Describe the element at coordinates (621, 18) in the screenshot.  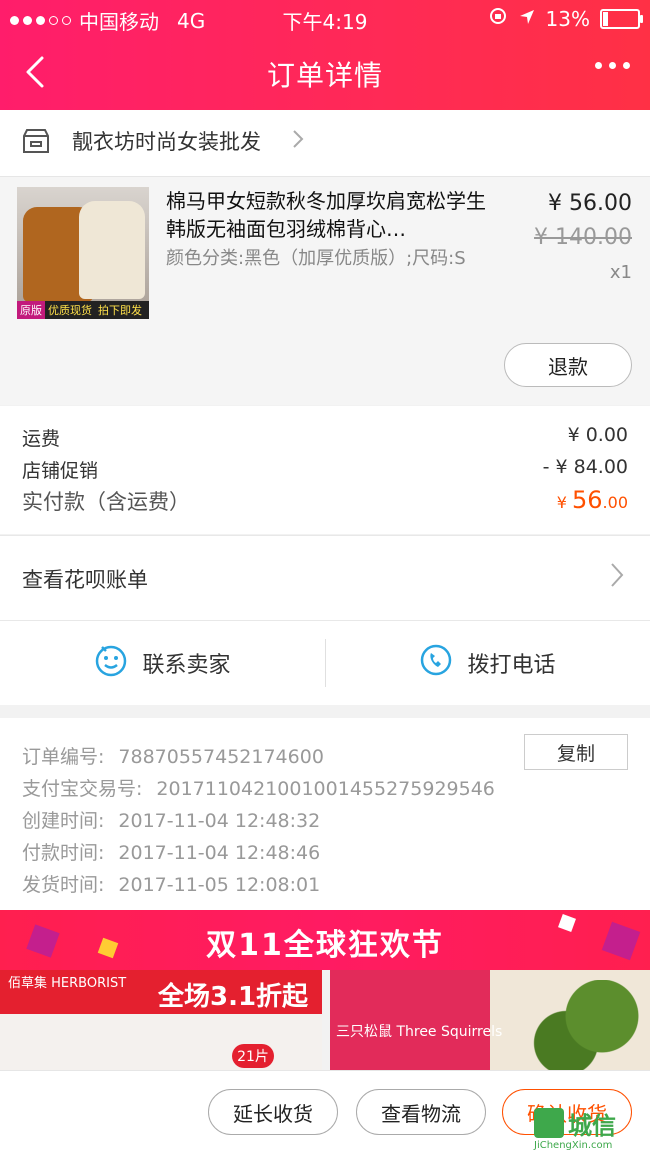
I see `battery-icon` at that location.